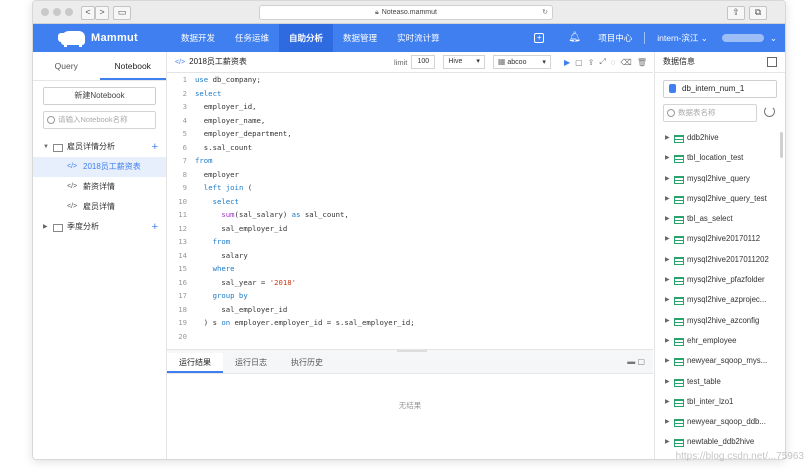  What do you see at coordinates (742, 38) in the screenshot?
I see `user-avatar` at bounding box center [742, 38].